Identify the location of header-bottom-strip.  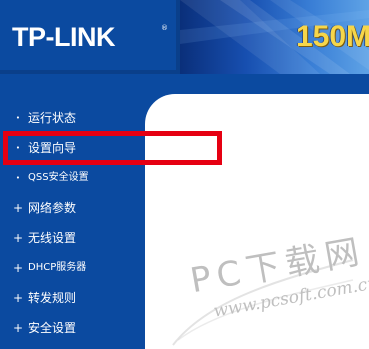
(184, 84).